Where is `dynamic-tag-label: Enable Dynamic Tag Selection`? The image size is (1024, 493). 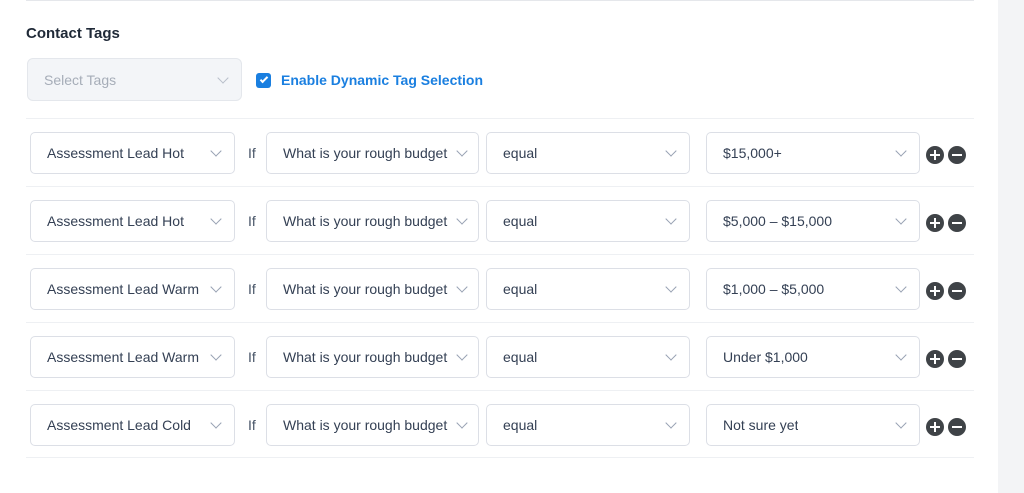
dynamic-tag-label: Enable Dynamic Tag Selection is located at coordinates (382, 80).